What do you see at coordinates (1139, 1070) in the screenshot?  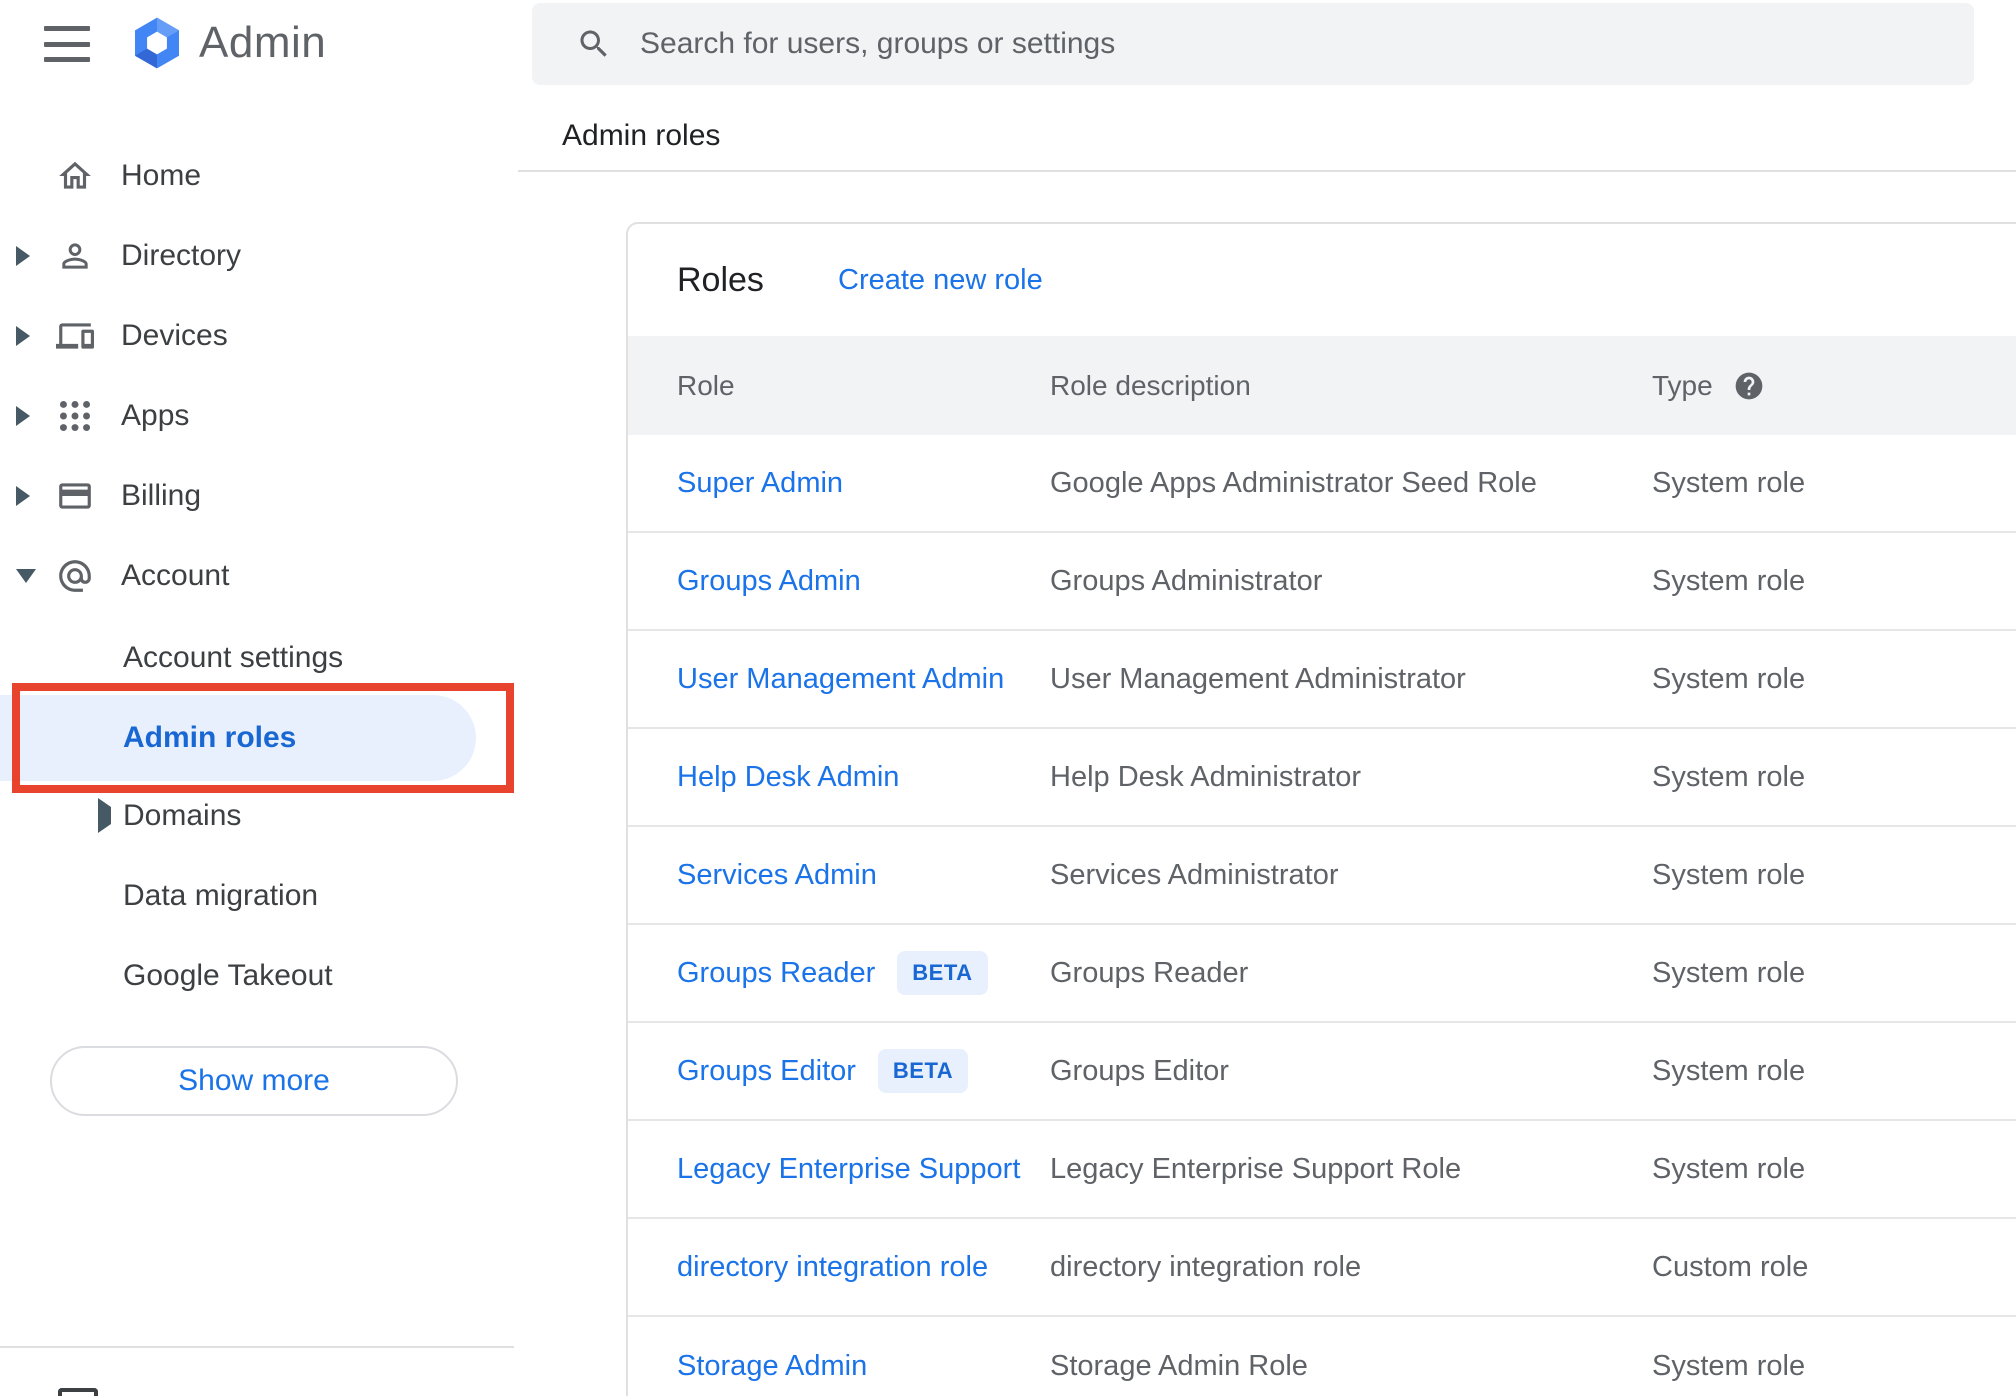 I see `role-description: Groups Editor` at bounding box center [1139, 1070].